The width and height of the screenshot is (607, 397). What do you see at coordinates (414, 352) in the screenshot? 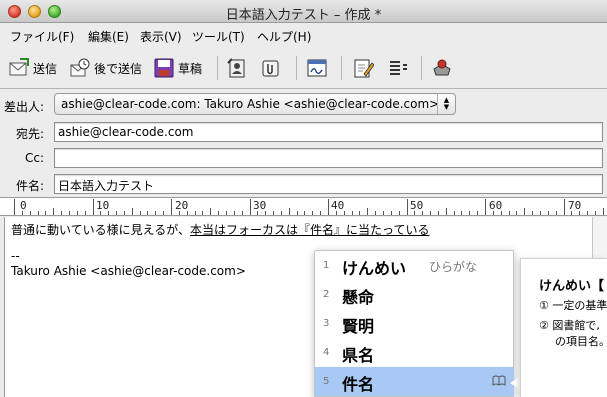
I see `candidate-item: 4 県名` at bounding box center [414, 352].